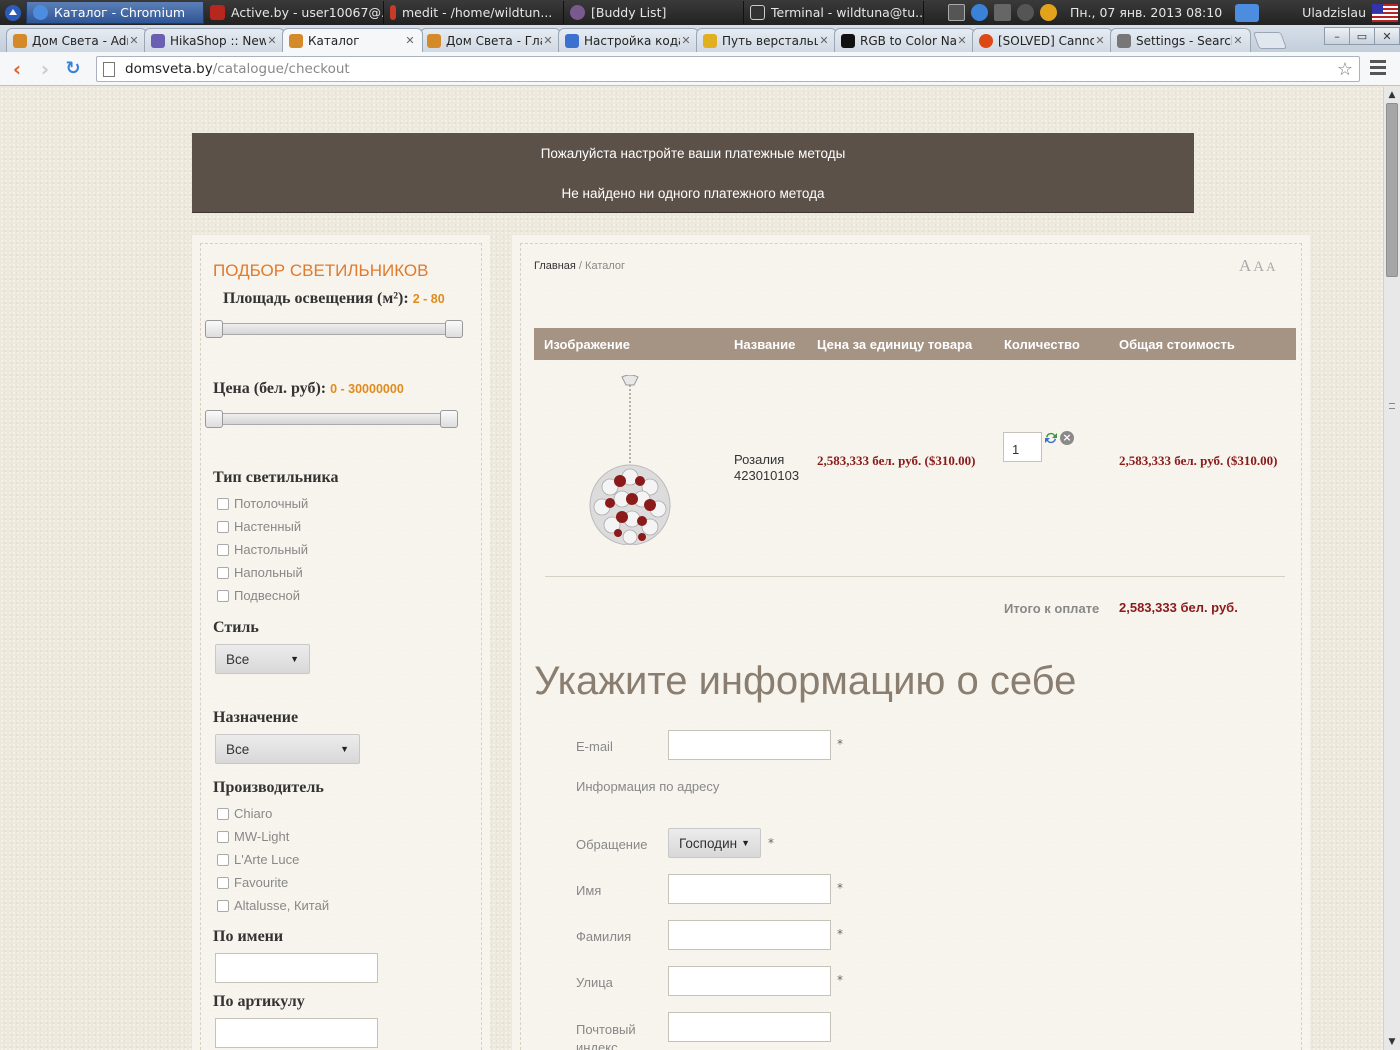 This screenshot has width=1400, height=1050. What do you see at coordinates (1146, 12) in the screenshot?
I see `clock: Пн., 07 янв. 2013 08:10` at bounding box center [1146, 12].